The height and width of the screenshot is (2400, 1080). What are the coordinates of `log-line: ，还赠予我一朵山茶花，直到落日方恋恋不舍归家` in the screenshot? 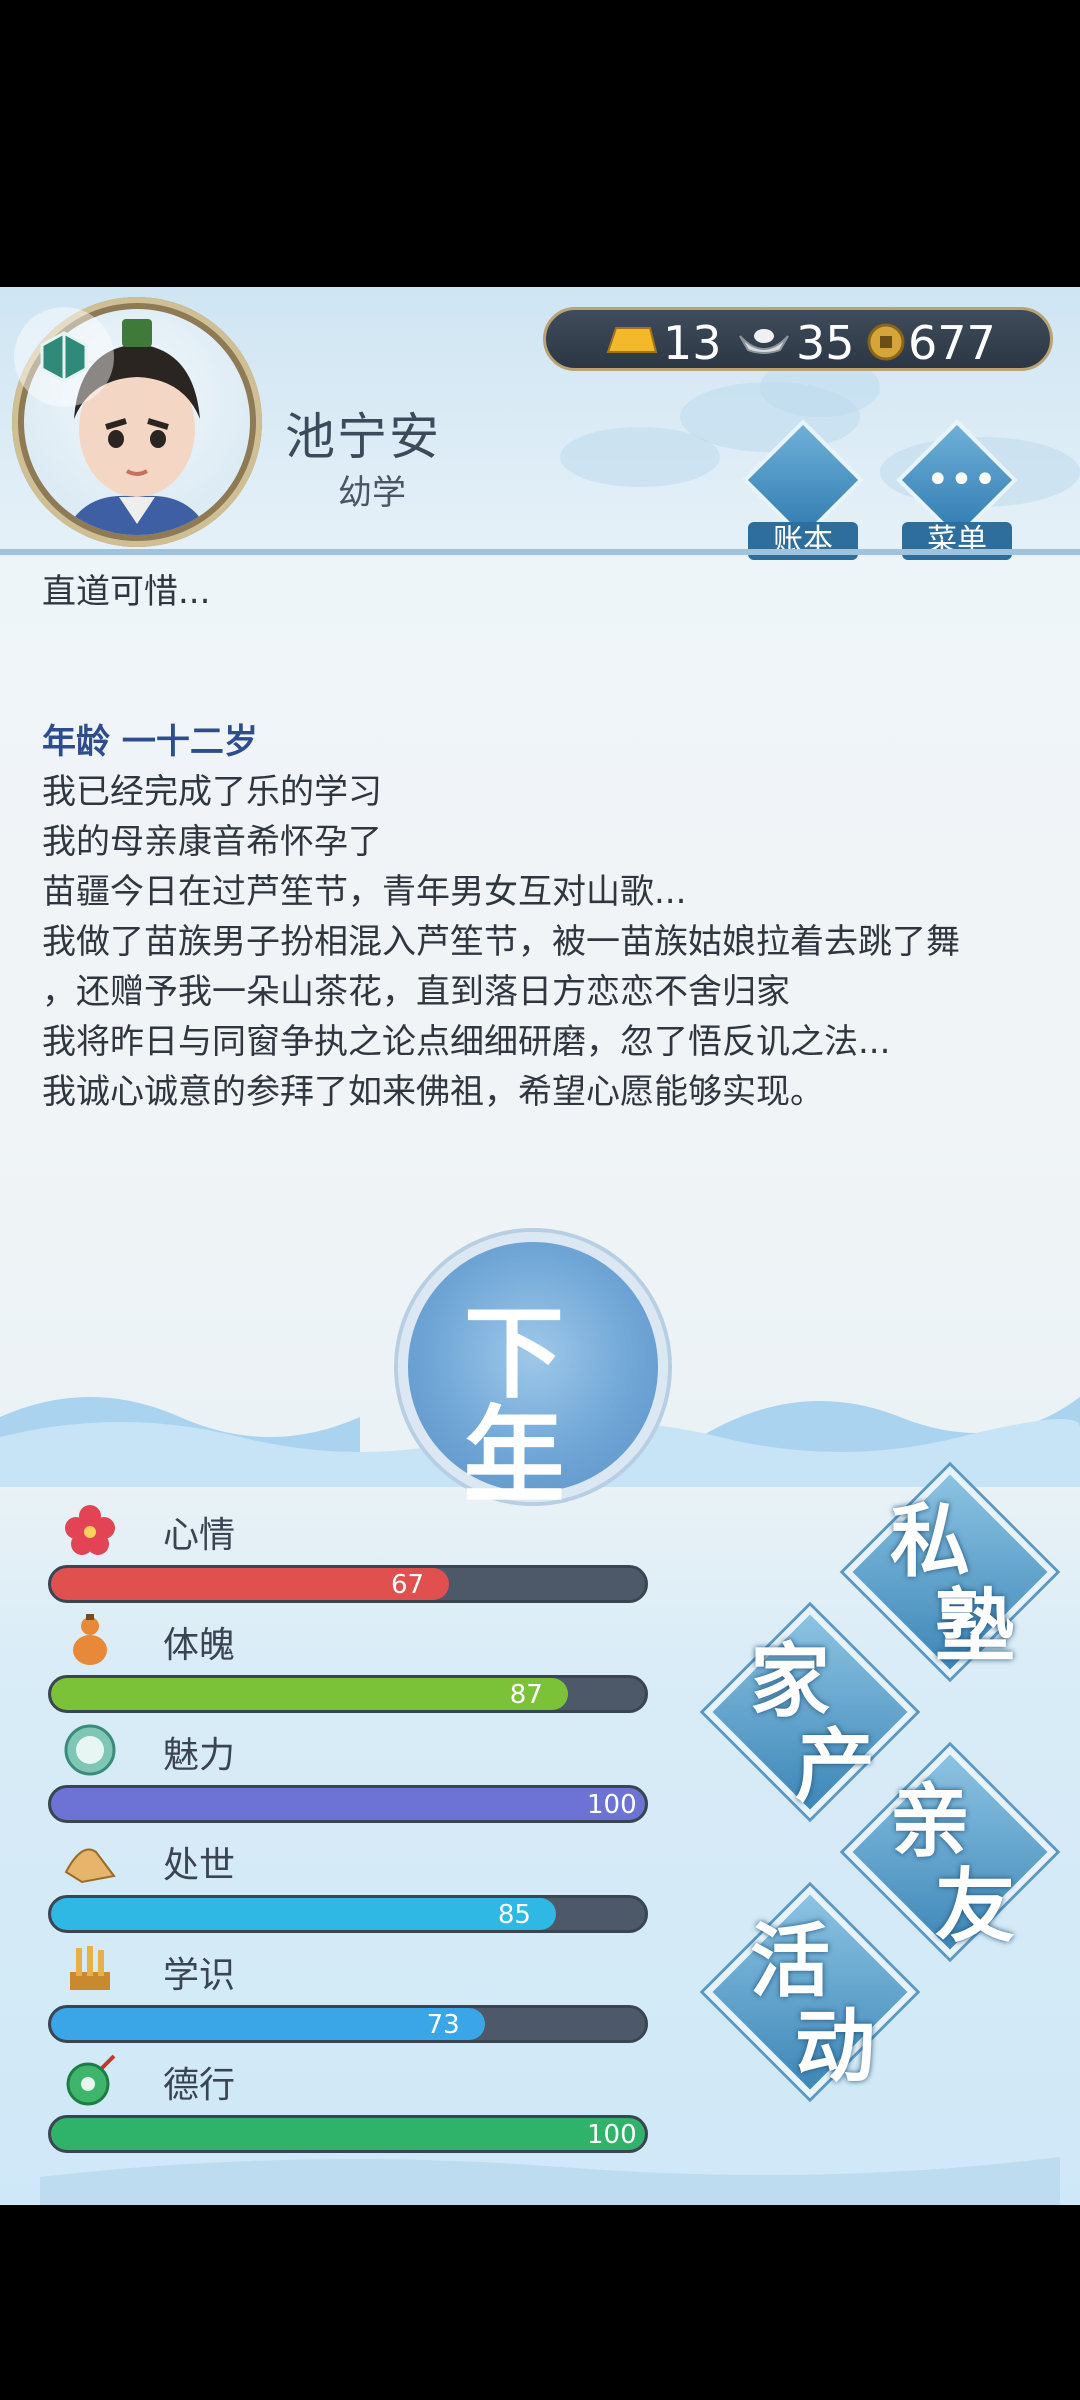 It's located at (416, 992).